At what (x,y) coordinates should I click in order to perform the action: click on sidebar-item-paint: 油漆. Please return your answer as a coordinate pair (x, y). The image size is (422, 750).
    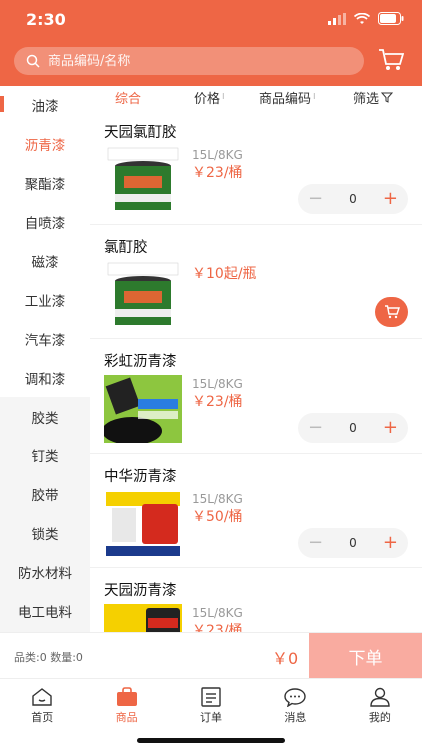
    Looking at the image, I should click on (45, 105).